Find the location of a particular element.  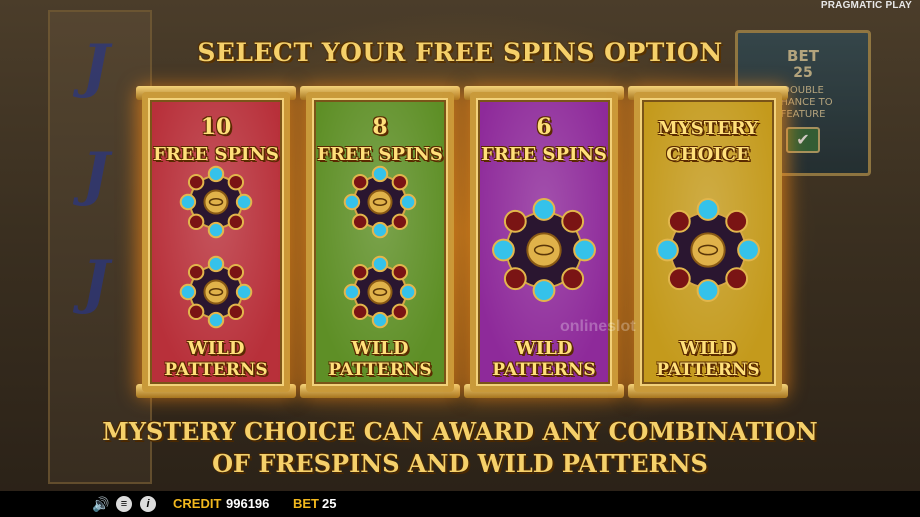

option-card-8-free-spins: 8 FREE SPINS WILD PATTERNS is located at coordinates (380, 242).